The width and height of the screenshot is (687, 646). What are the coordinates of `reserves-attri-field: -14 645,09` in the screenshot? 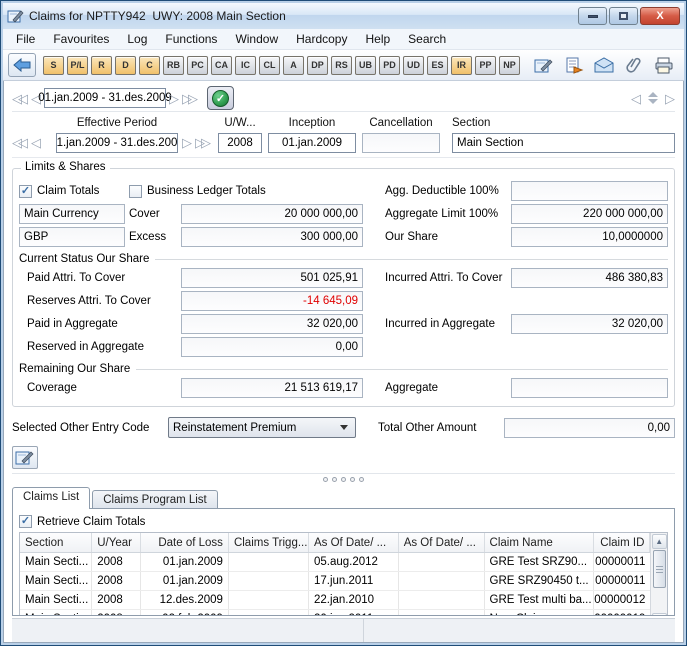 It's located at (272, 301).